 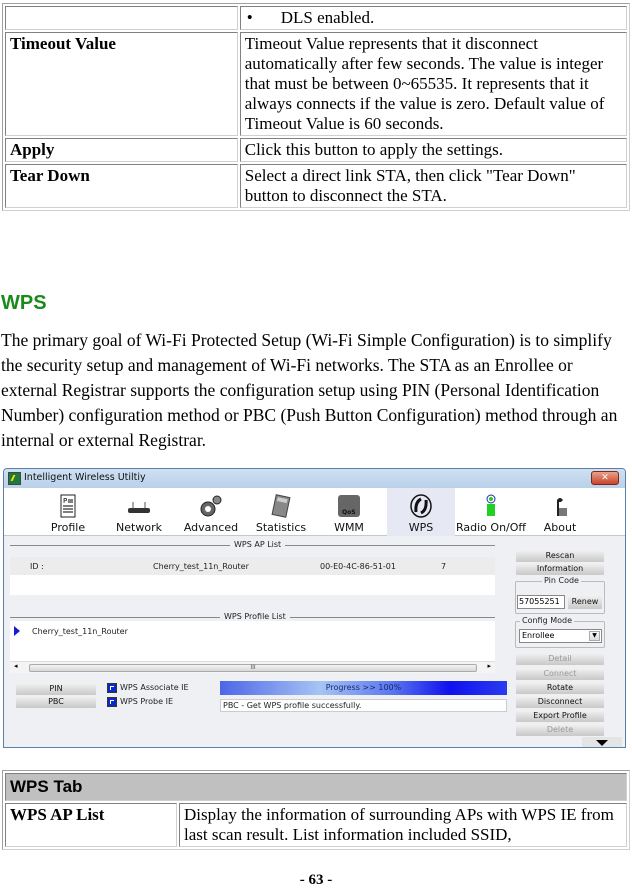 What do you see at coordinates (421, 527) in the screenshot?
I see `tab-label: WPS` at bounding box center [421, 527].